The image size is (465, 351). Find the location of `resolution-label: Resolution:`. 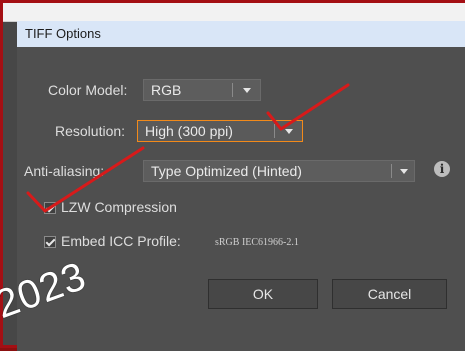

resolution-label: Resolution: is located at coordinates (90, 131).